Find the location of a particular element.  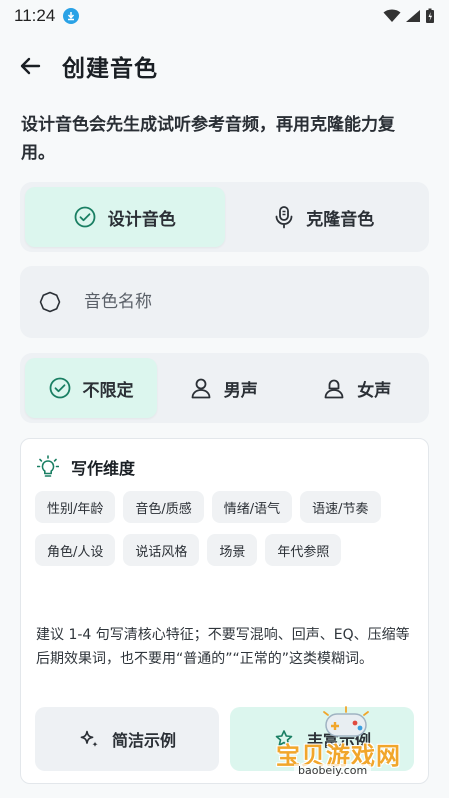

tab-gender-female: 女声 is located at coordinates (358, 388).